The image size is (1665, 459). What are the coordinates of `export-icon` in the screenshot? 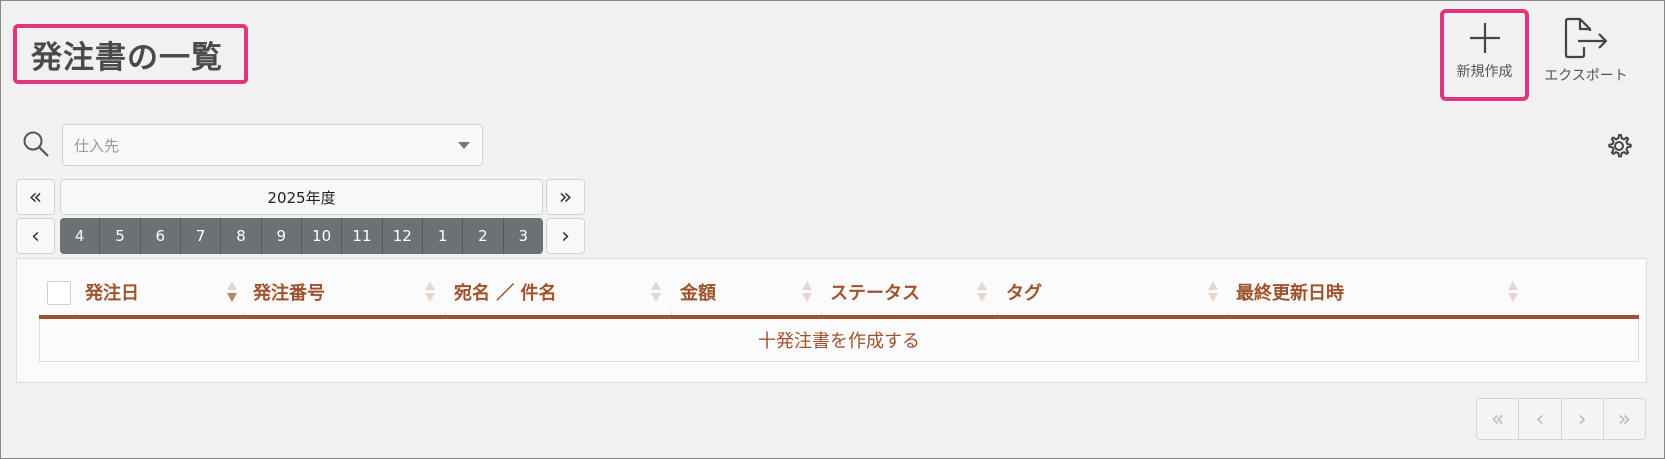 It's located at (1586, 38).